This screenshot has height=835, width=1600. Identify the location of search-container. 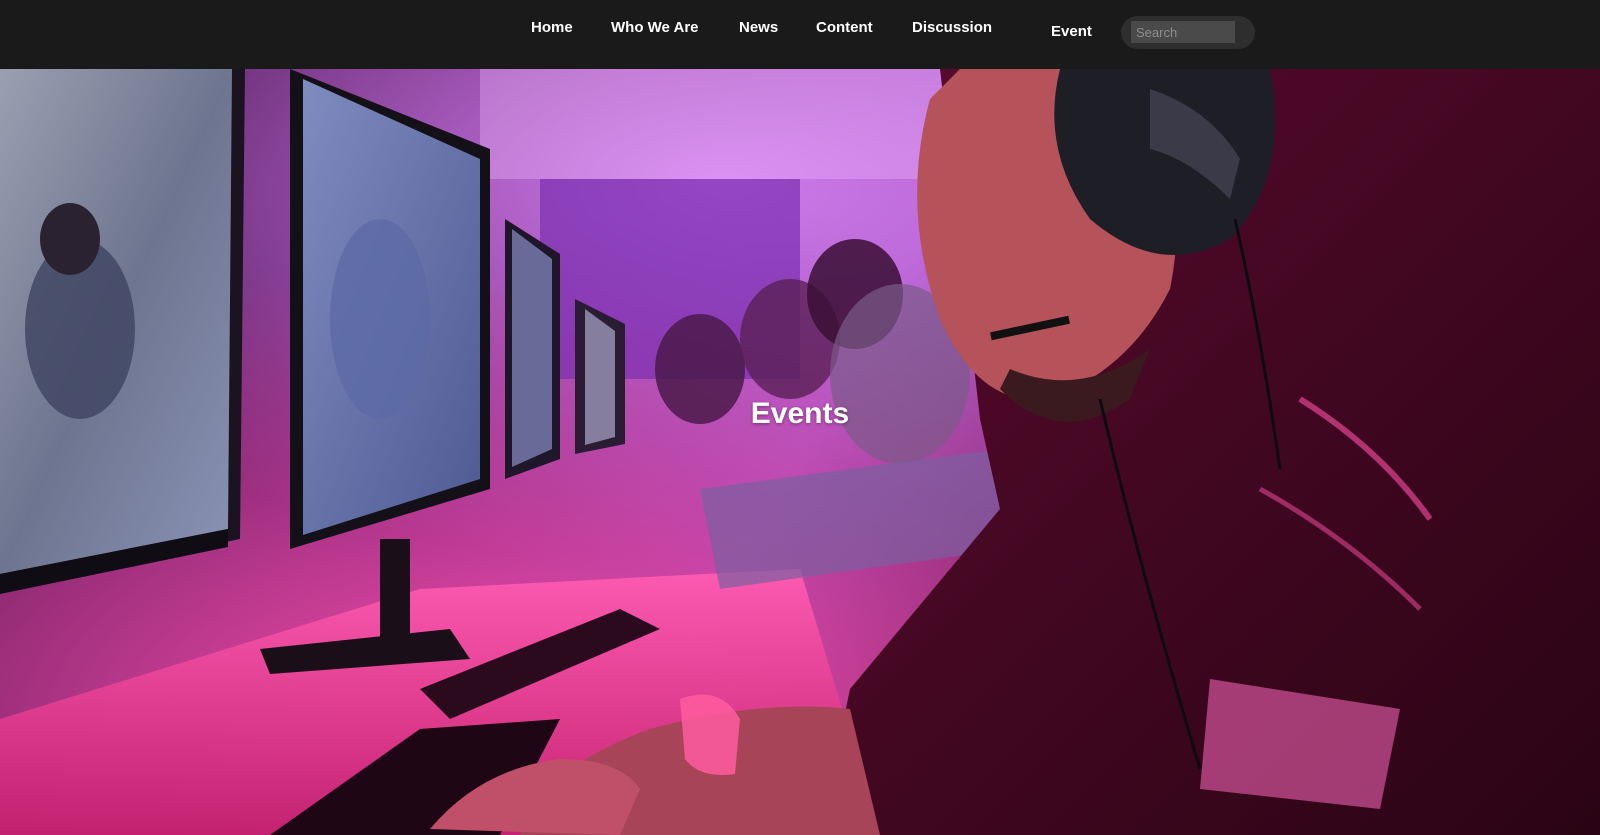
(1188, 32).